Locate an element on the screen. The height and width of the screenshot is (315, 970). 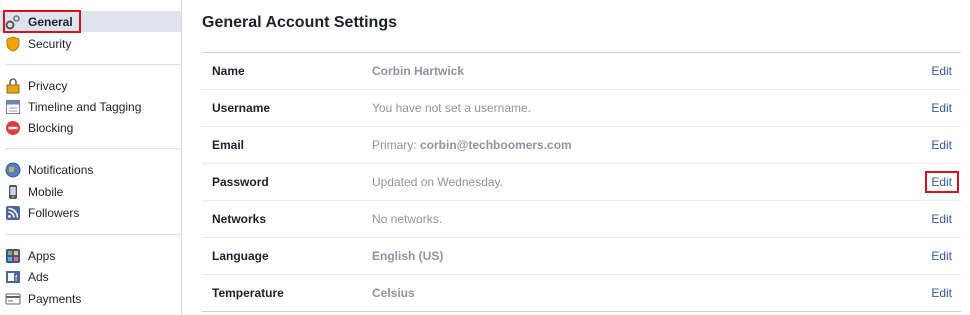
blocking-icon is located at coordinates (13, 128).